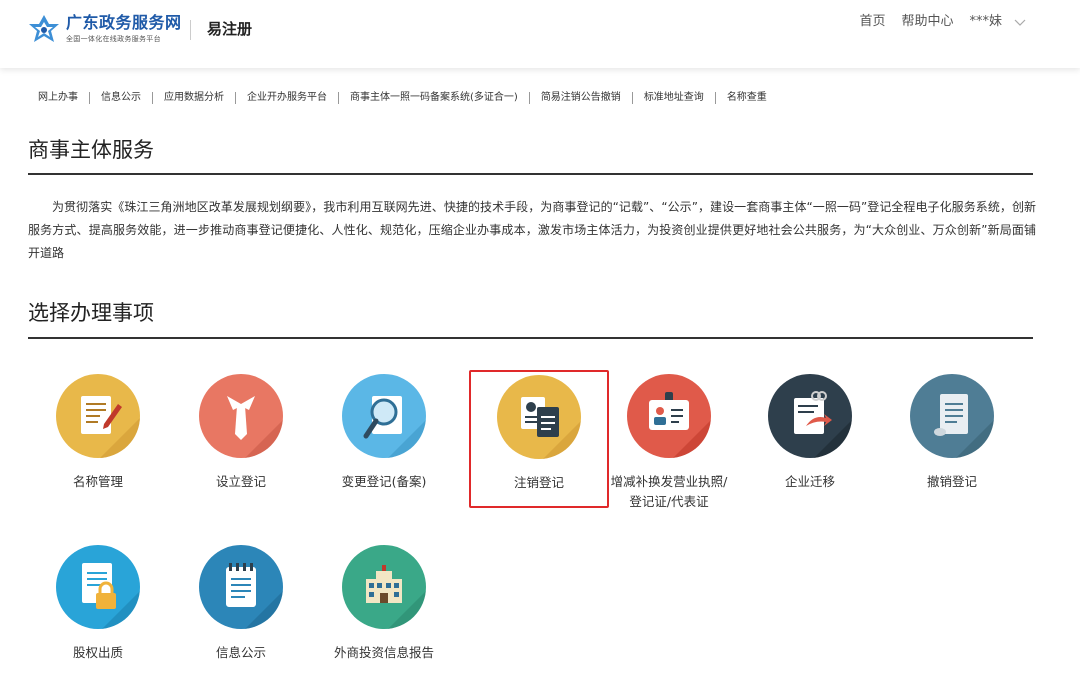 This screenshot has height=685, width=1080. What do you see at coordinates (44, 30) in the screenshot?
I see `guangdong-gov-logo-icon` at bounding box center [44, 30].